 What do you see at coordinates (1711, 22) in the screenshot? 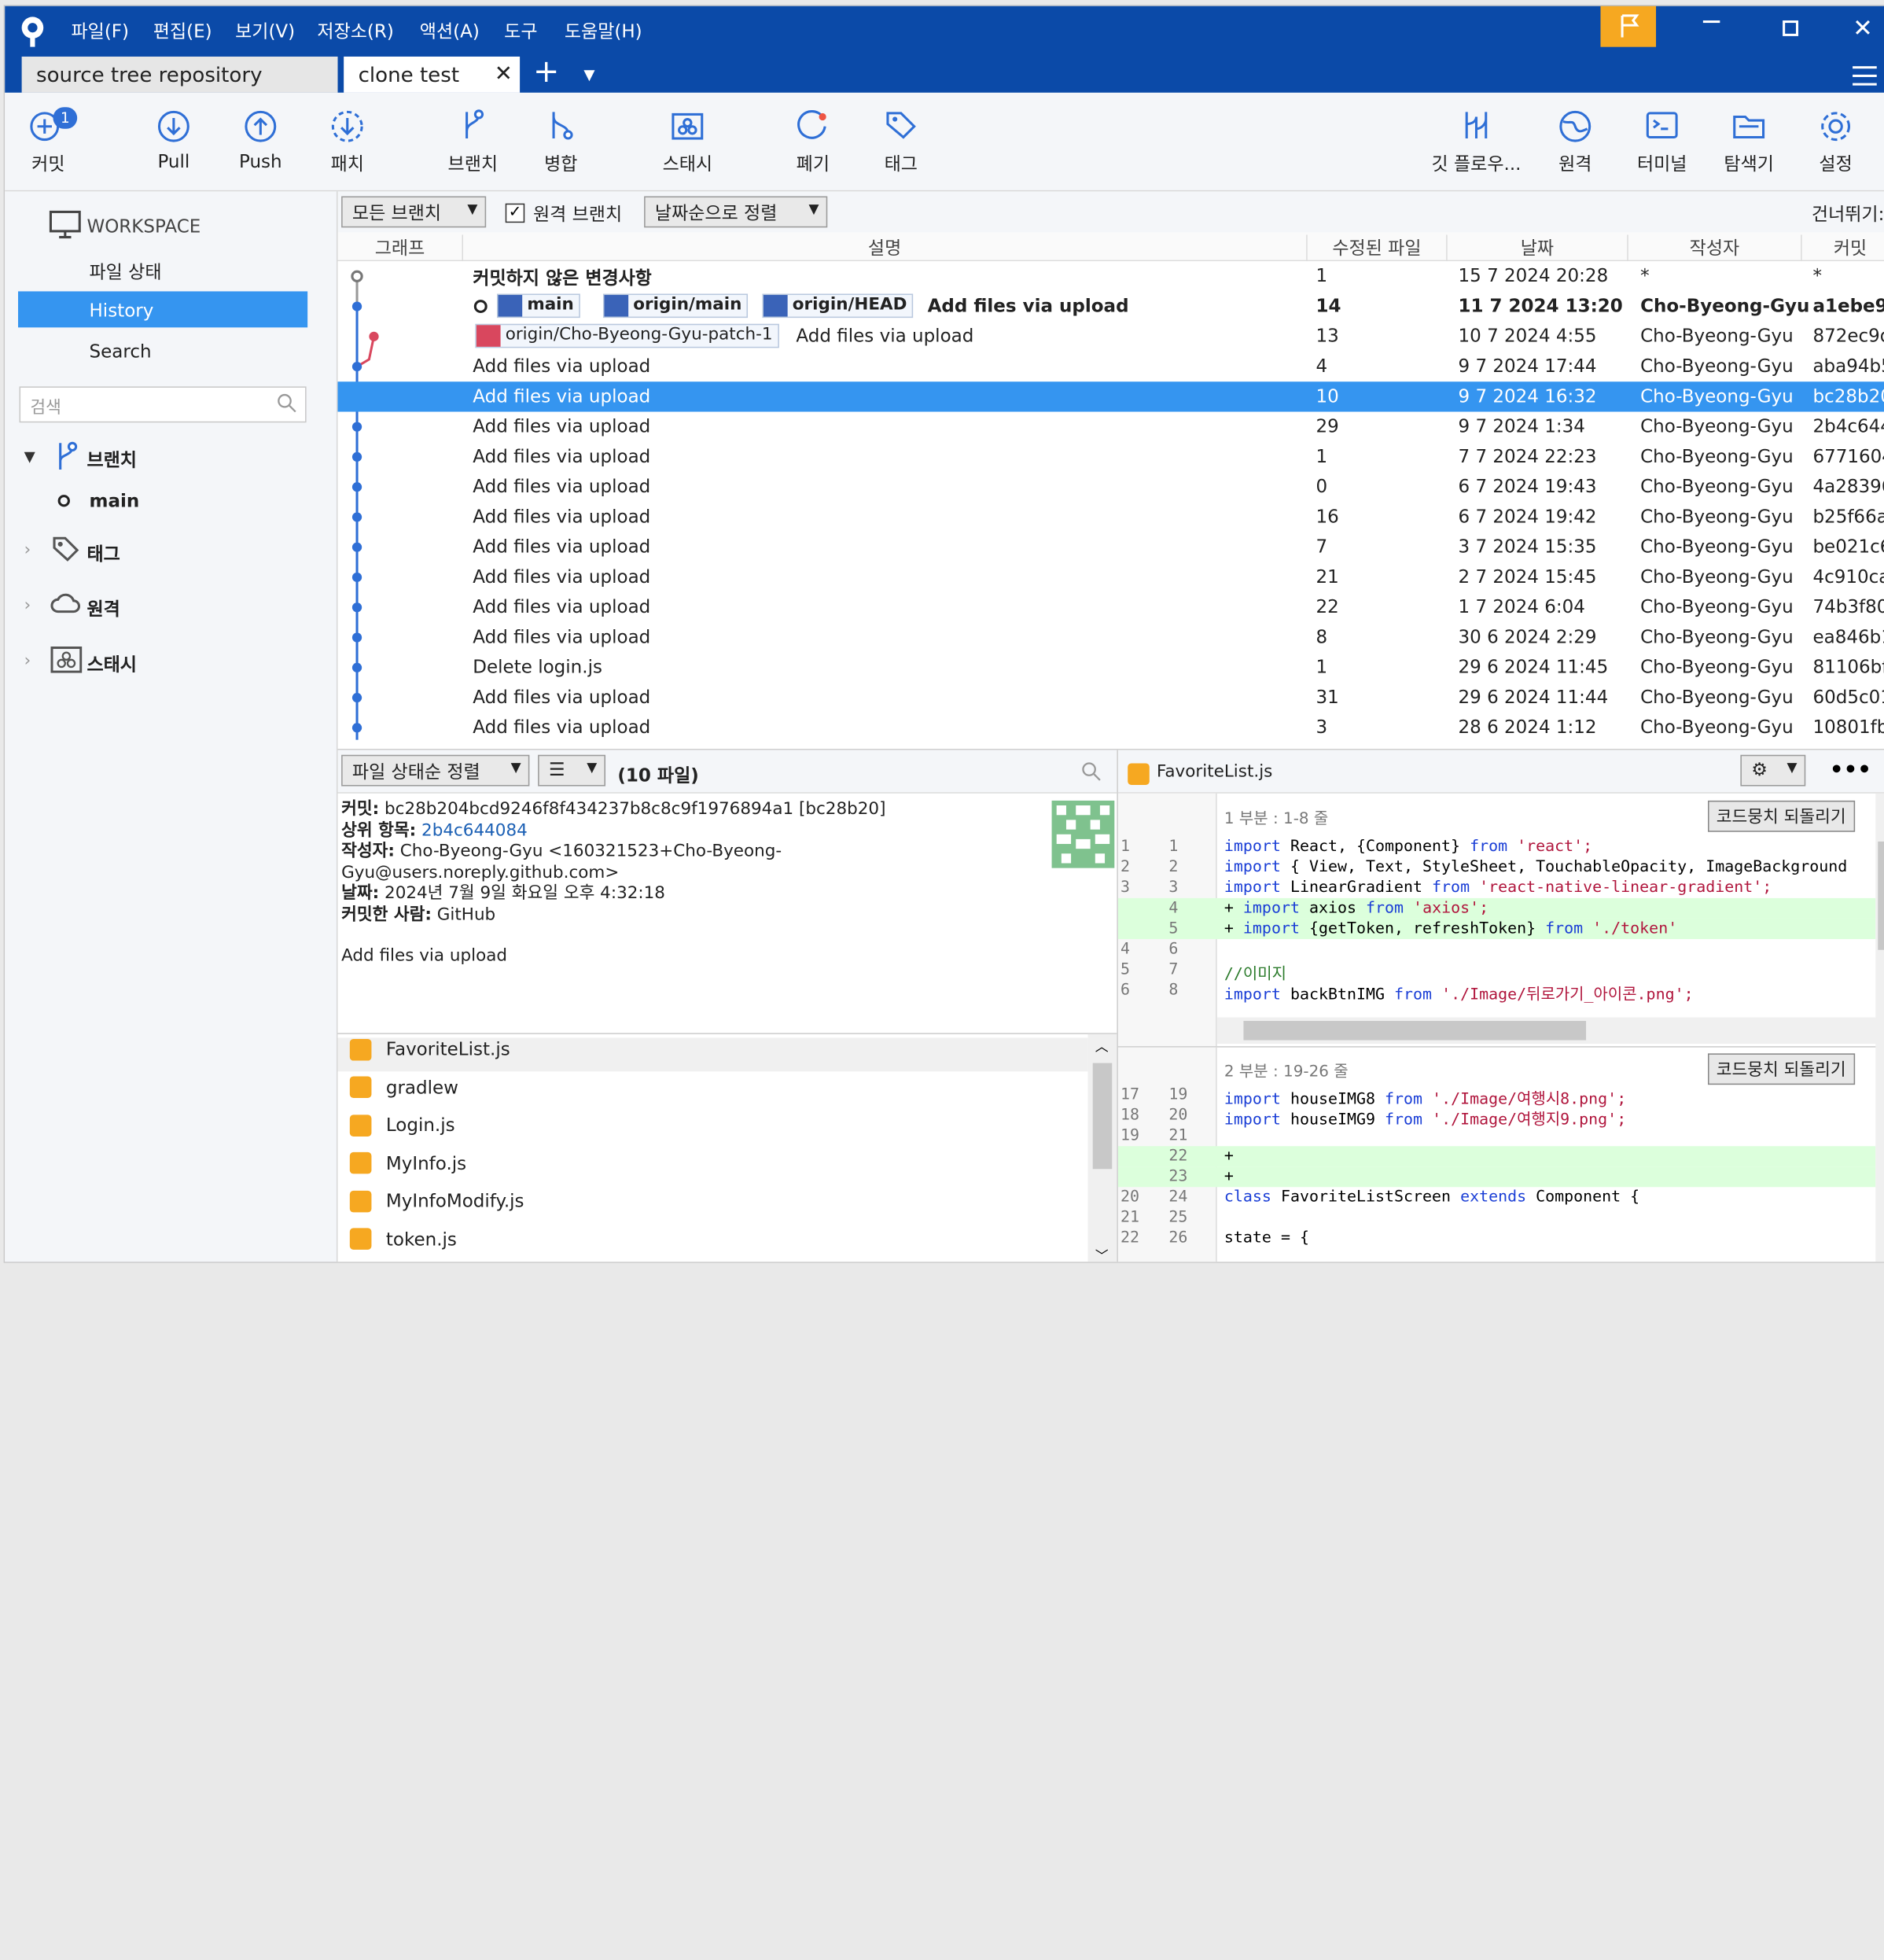
I see `minimize-icon` at bounding box center [1711, 22].